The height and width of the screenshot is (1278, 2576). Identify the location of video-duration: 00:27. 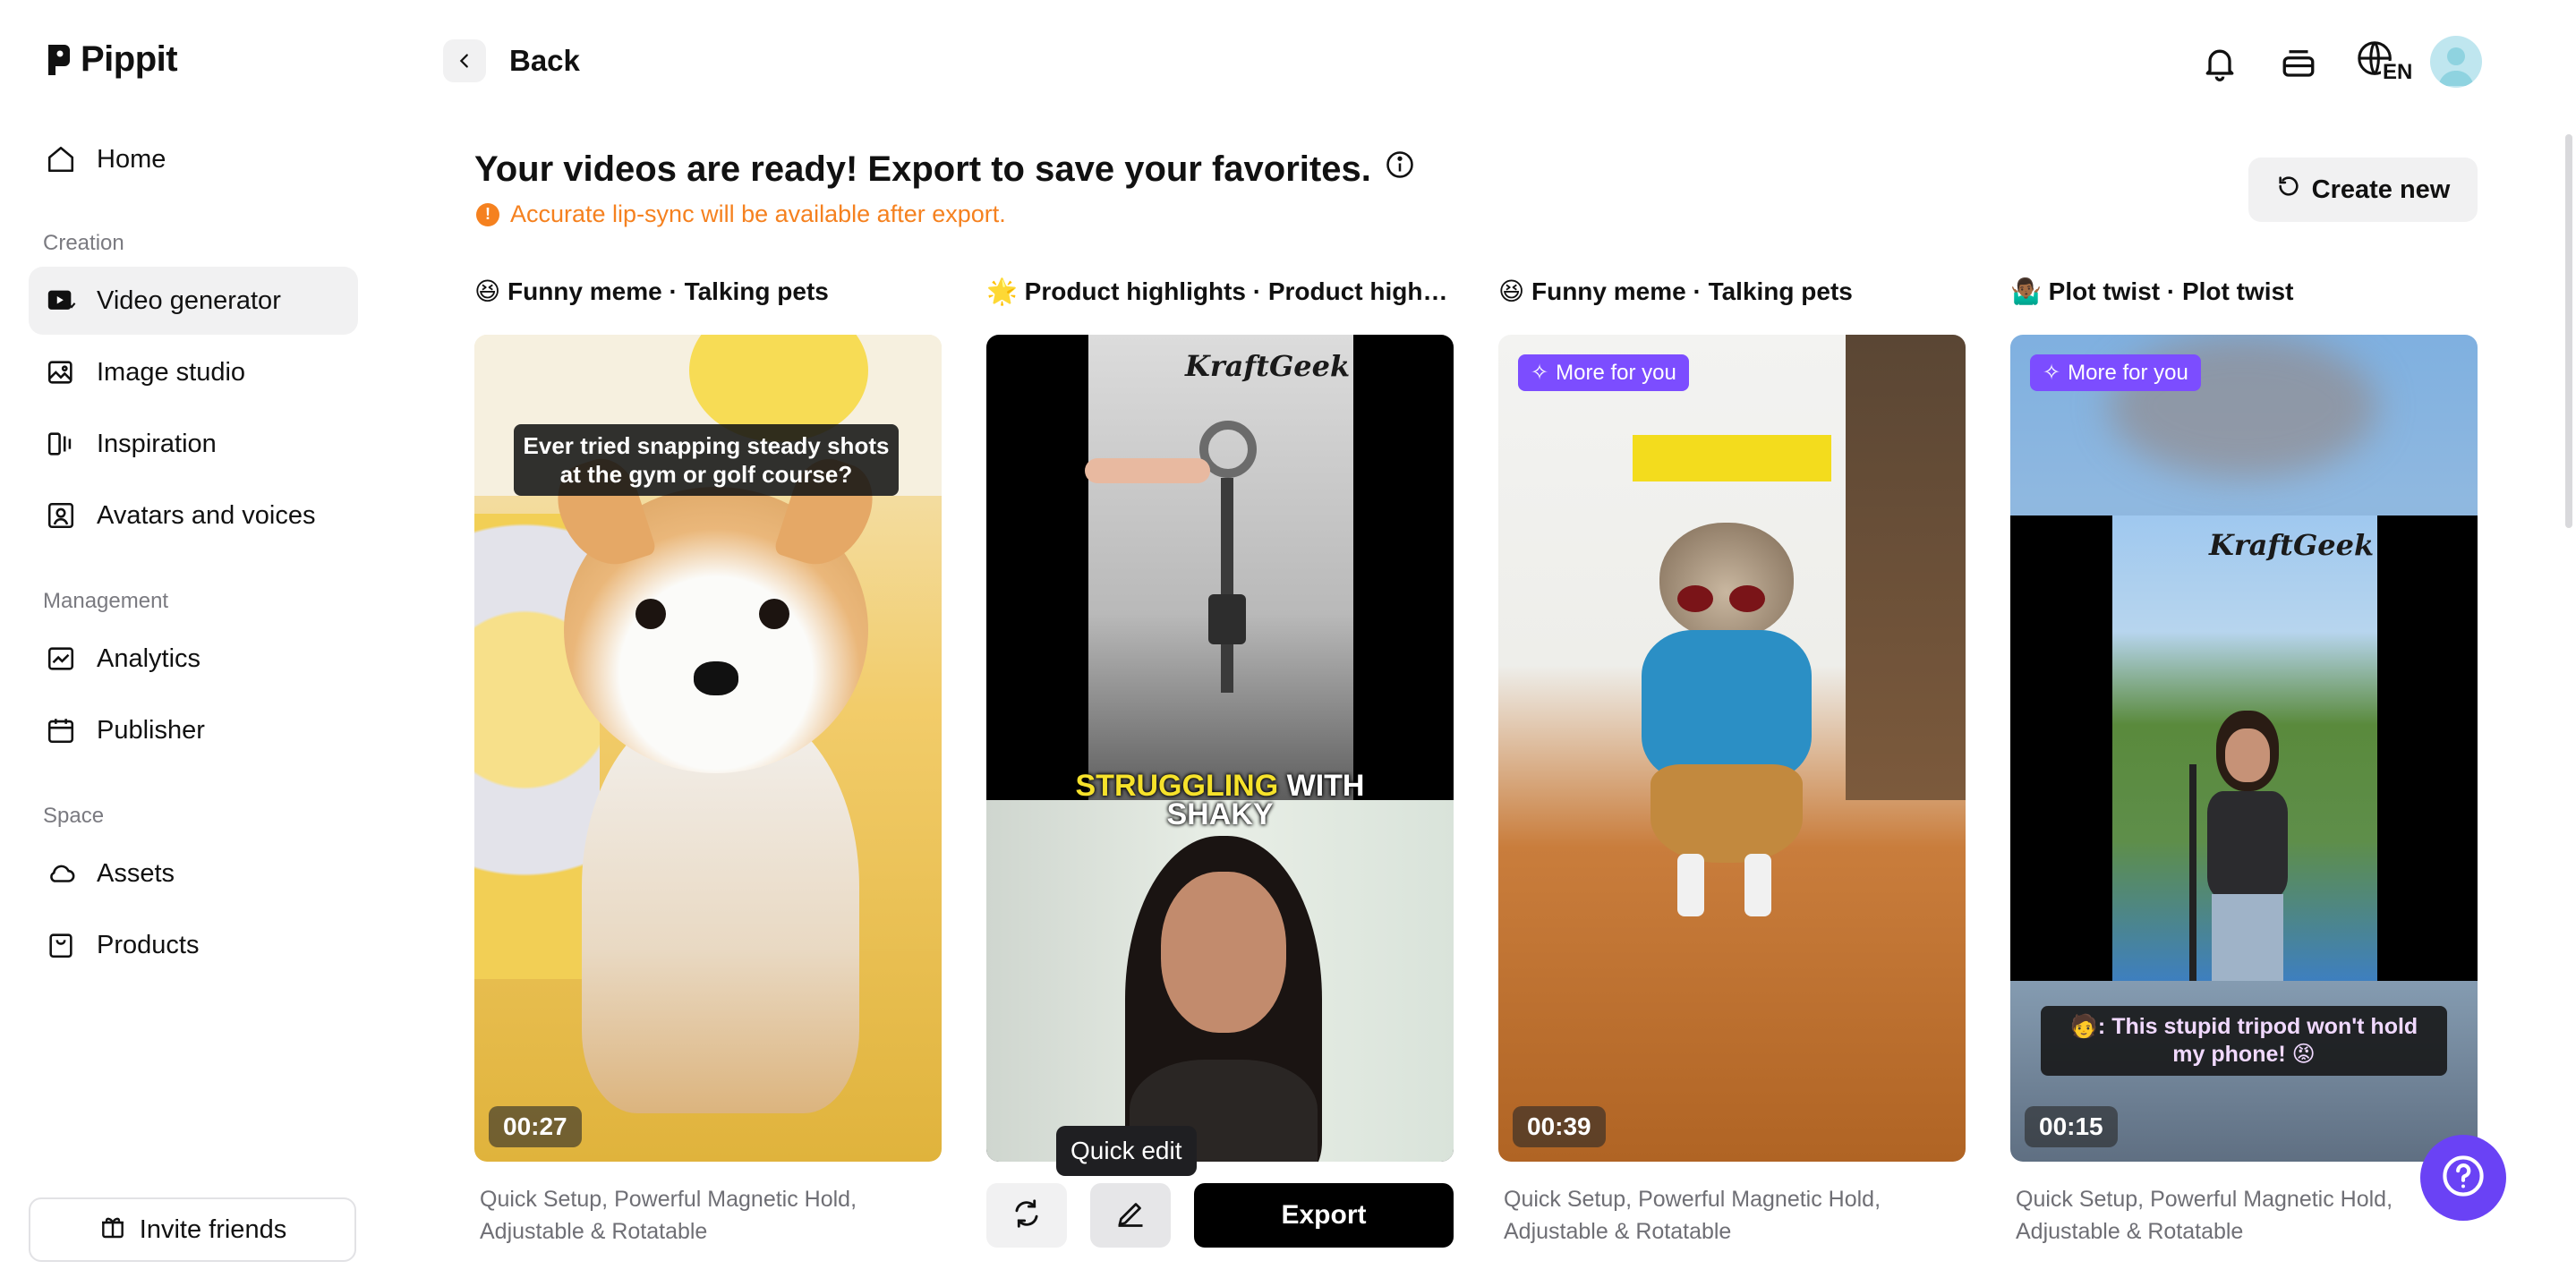
(535, 1126).